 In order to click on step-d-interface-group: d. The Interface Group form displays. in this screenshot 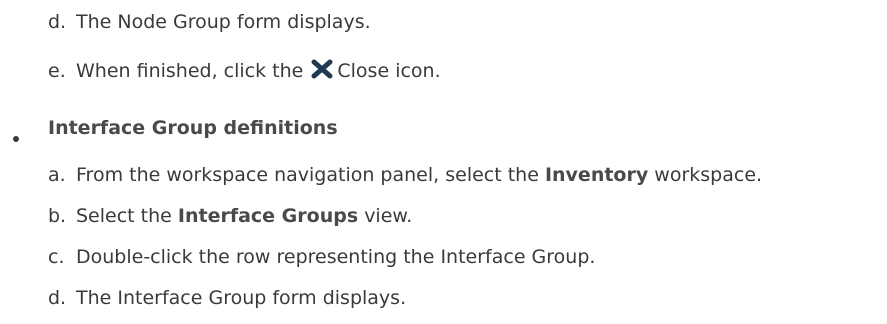, I will do `click(227, 298)`.